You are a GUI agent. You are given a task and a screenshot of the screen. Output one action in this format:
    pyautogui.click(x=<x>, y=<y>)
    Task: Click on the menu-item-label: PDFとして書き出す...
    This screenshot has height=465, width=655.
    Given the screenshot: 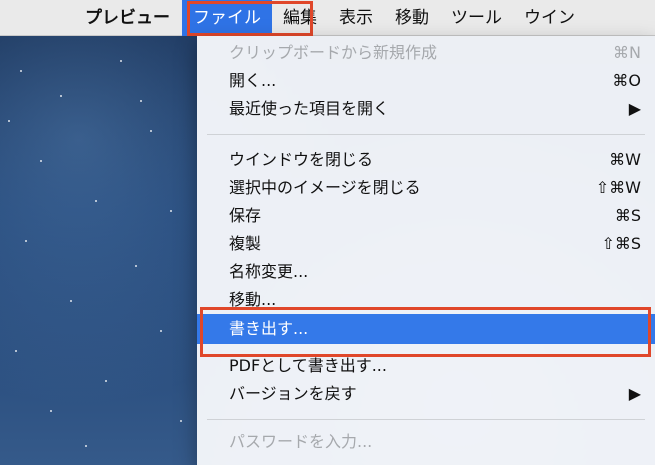 What is the action you would take?
    pyautogui.click(x=308, y=365)
    